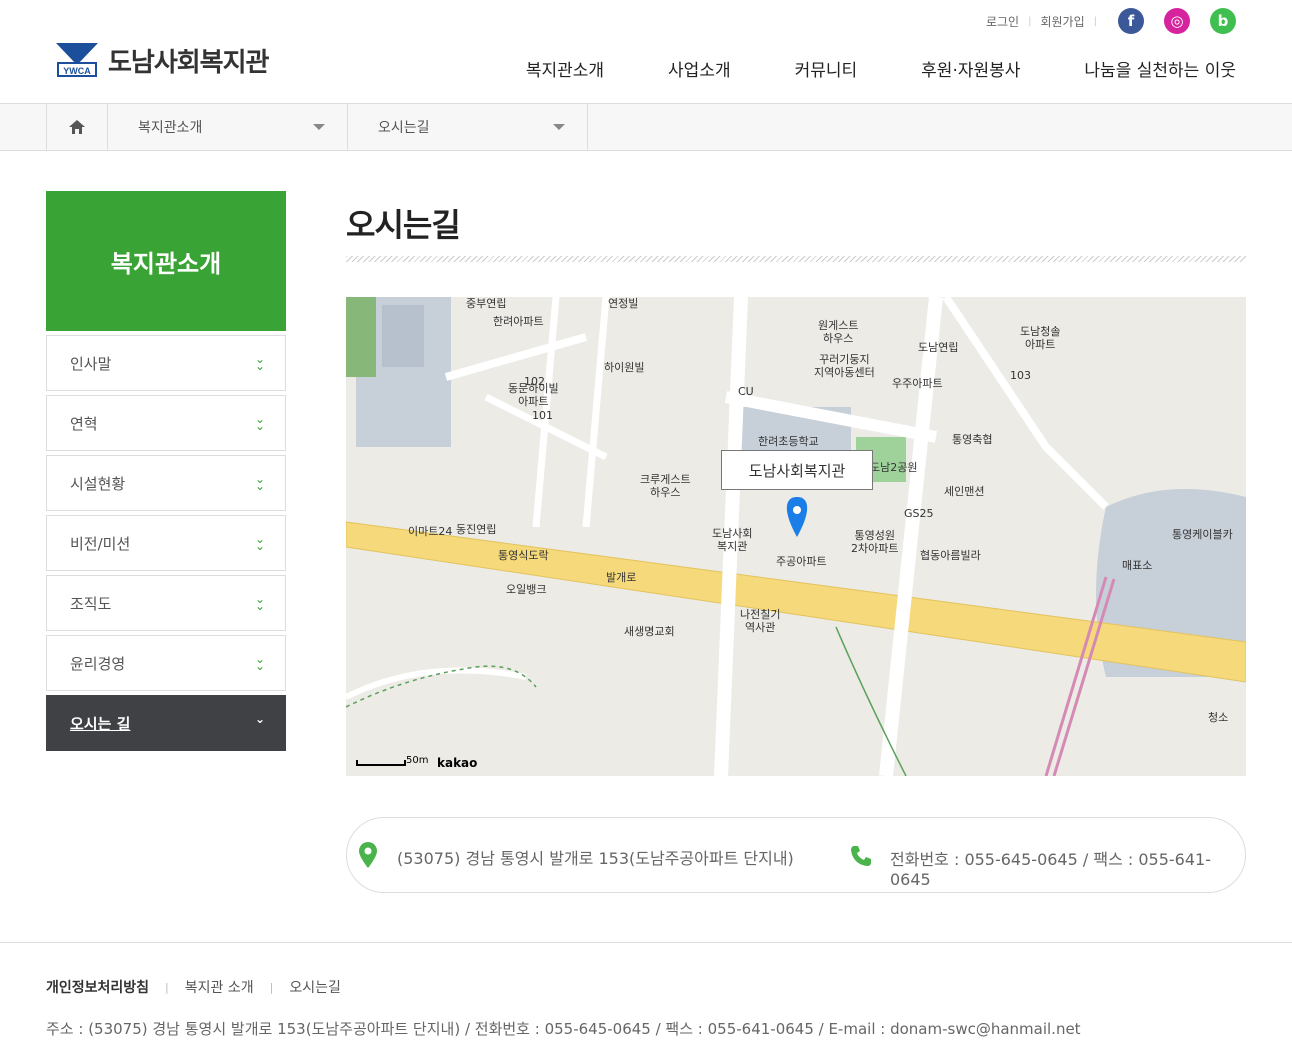  What do you see at coordinates (98, 483) in the screenshot?
I see `sidebar-item-label: 시설현황` at bounding box center [98, 483].